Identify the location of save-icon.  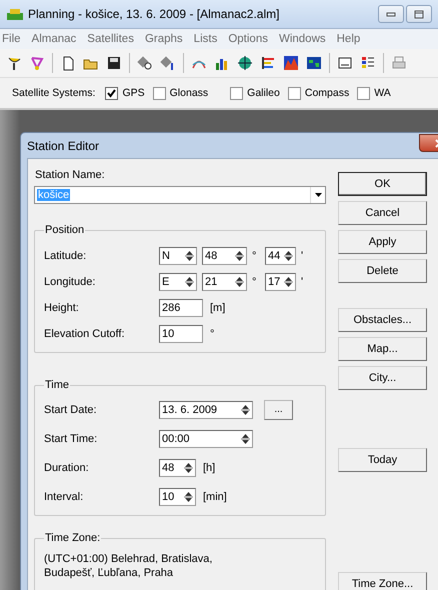
(114, 63).